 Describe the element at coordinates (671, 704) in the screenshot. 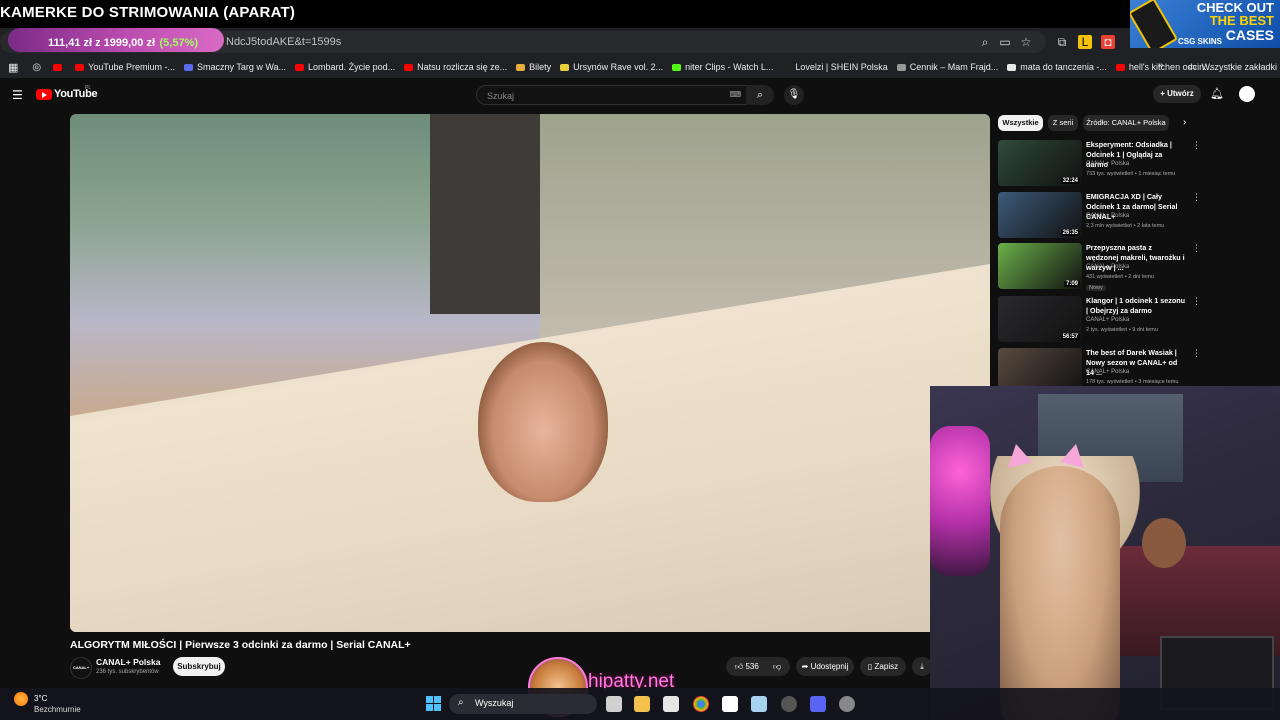

I see `store-icon` at that location.